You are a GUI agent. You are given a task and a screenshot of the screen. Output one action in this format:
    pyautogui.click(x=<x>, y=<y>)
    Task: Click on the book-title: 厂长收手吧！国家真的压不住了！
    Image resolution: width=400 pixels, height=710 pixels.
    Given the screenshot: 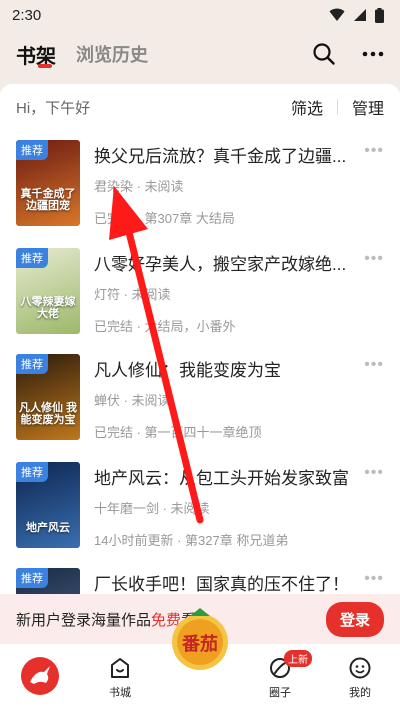 What is the action you would take?
    pyautogui.click(x=222, y=582)
    